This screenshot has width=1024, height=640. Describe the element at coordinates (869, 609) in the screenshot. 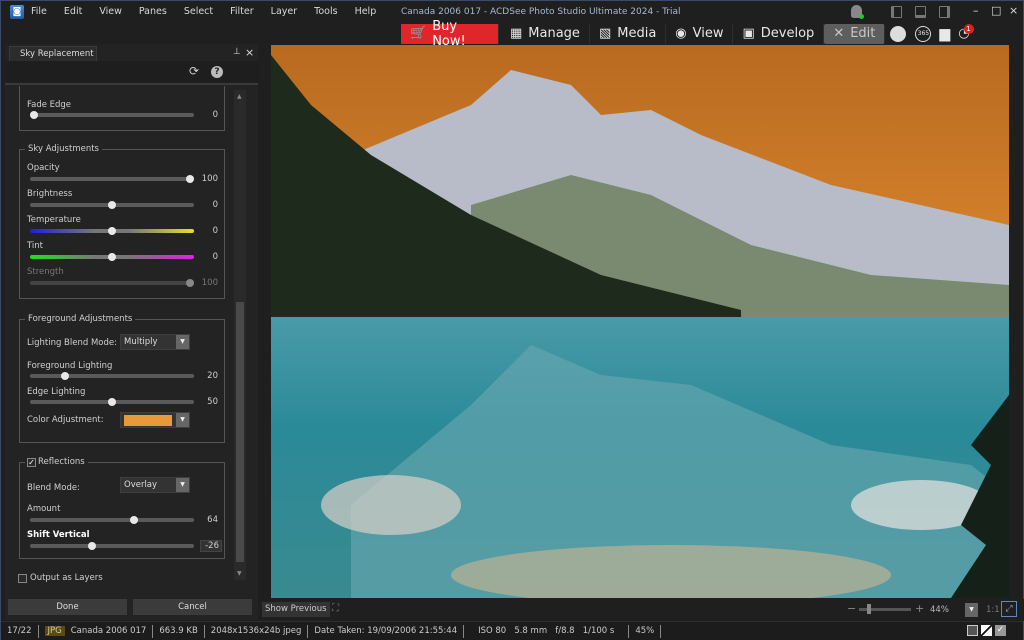

I see `zoom-slider-knob` at that location.